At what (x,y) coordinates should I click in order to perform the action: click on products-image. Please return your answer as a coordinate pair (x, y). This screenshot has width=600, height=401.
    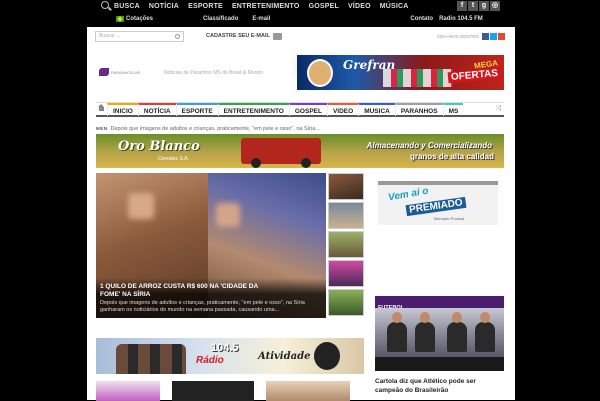
    Looking at the image, I should click on (418, 78).